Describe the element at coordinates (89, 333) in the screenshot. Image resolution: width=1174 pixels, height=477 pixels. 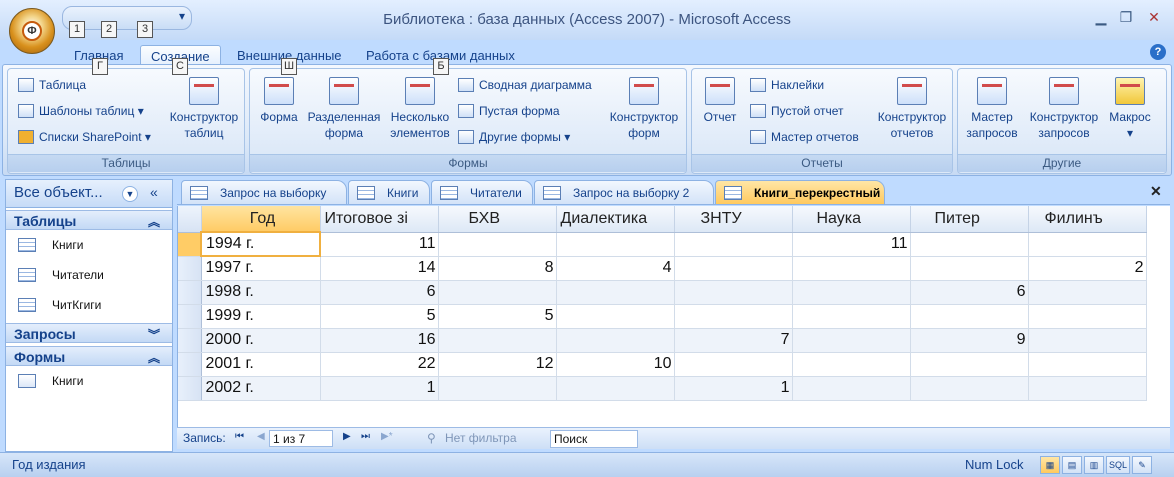
I see `nav-section-queries: Запросы ︾` at that location.